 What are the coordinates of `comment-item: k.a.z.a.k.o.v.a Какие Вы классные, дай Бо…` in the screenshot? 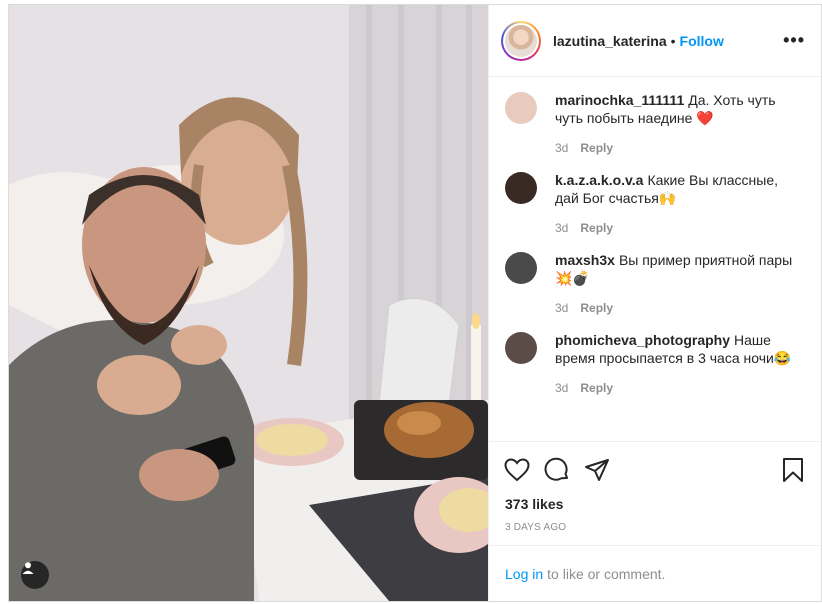 It's located at (655, 203).